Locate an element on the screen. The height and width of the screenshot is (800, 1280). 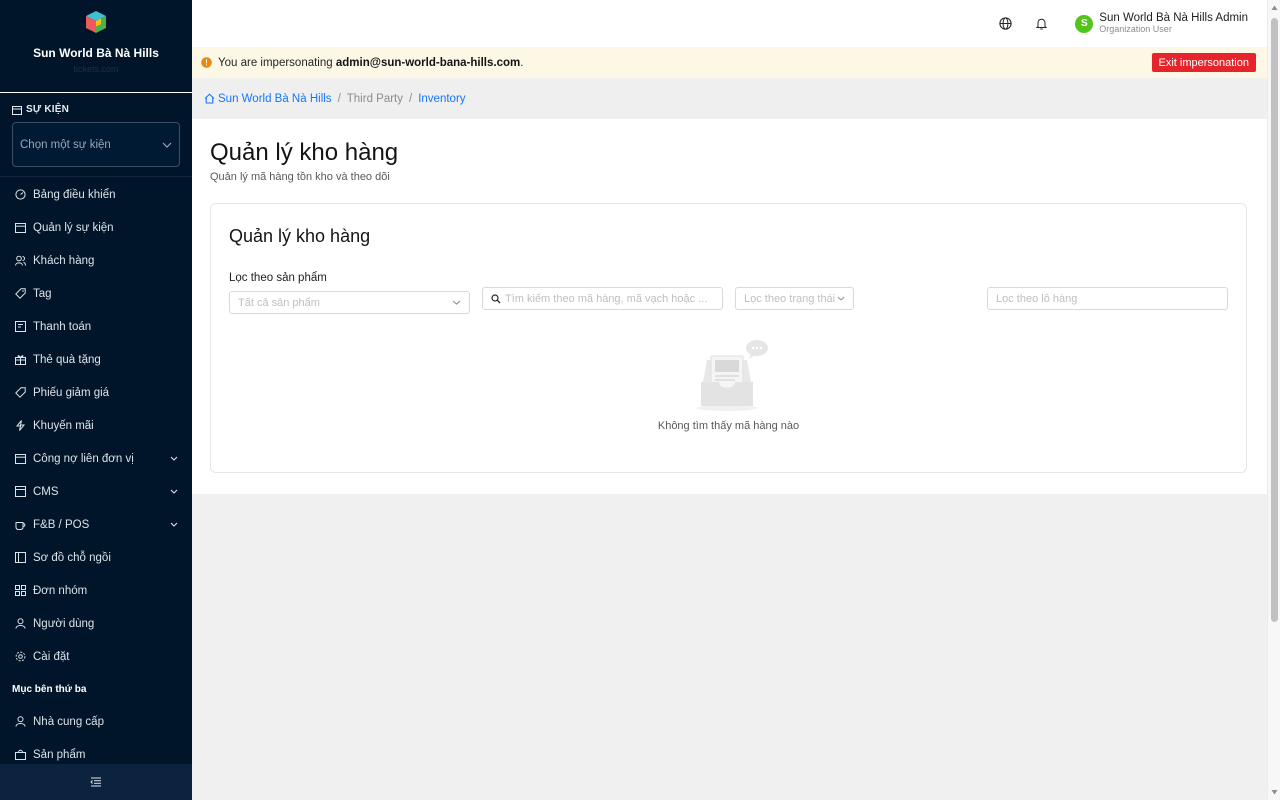
page-scrollbar is located at coordinates (1273, 400).